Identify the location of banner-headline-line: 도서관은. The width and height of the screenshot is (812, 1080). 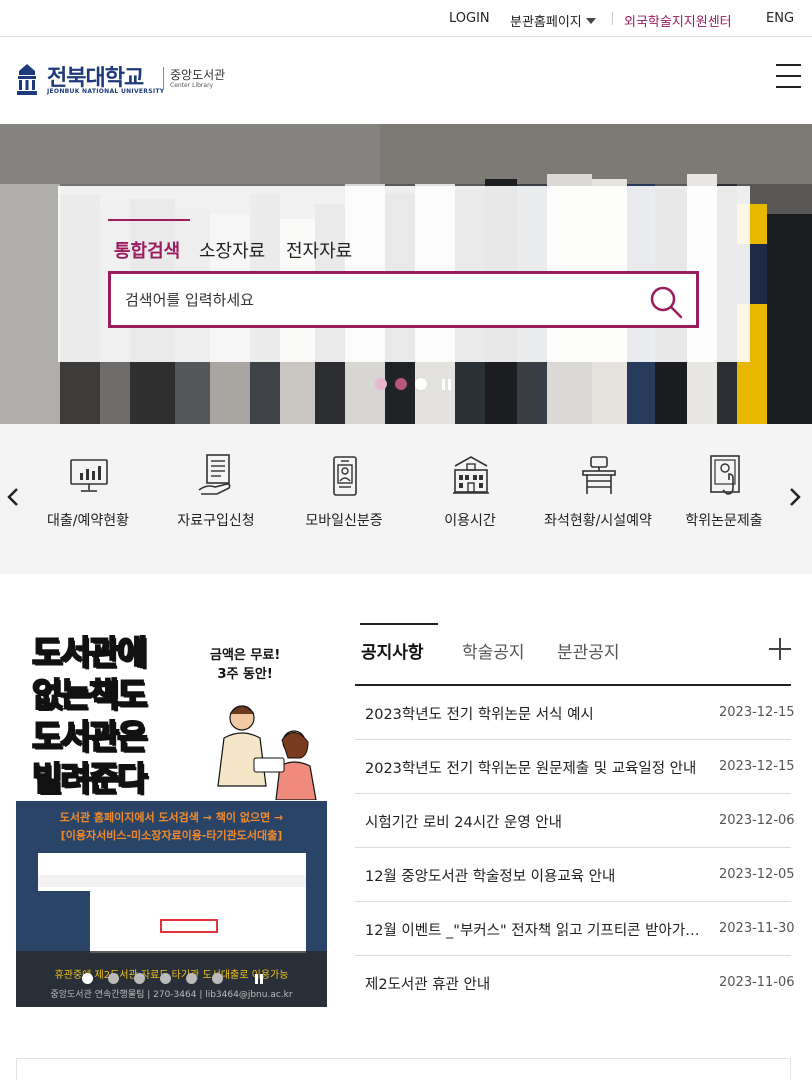
(89, 736).